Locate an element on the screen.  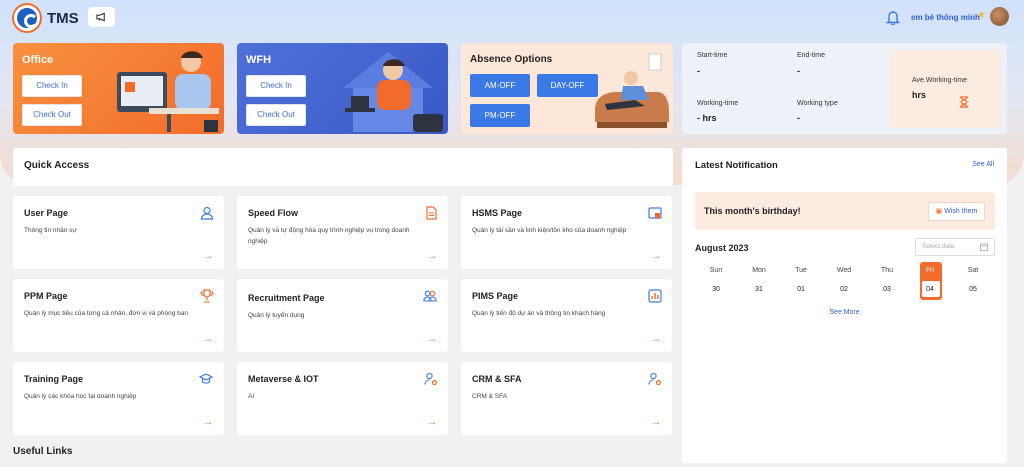
tile-title: PPM Page is located at coordinates (46, 296).